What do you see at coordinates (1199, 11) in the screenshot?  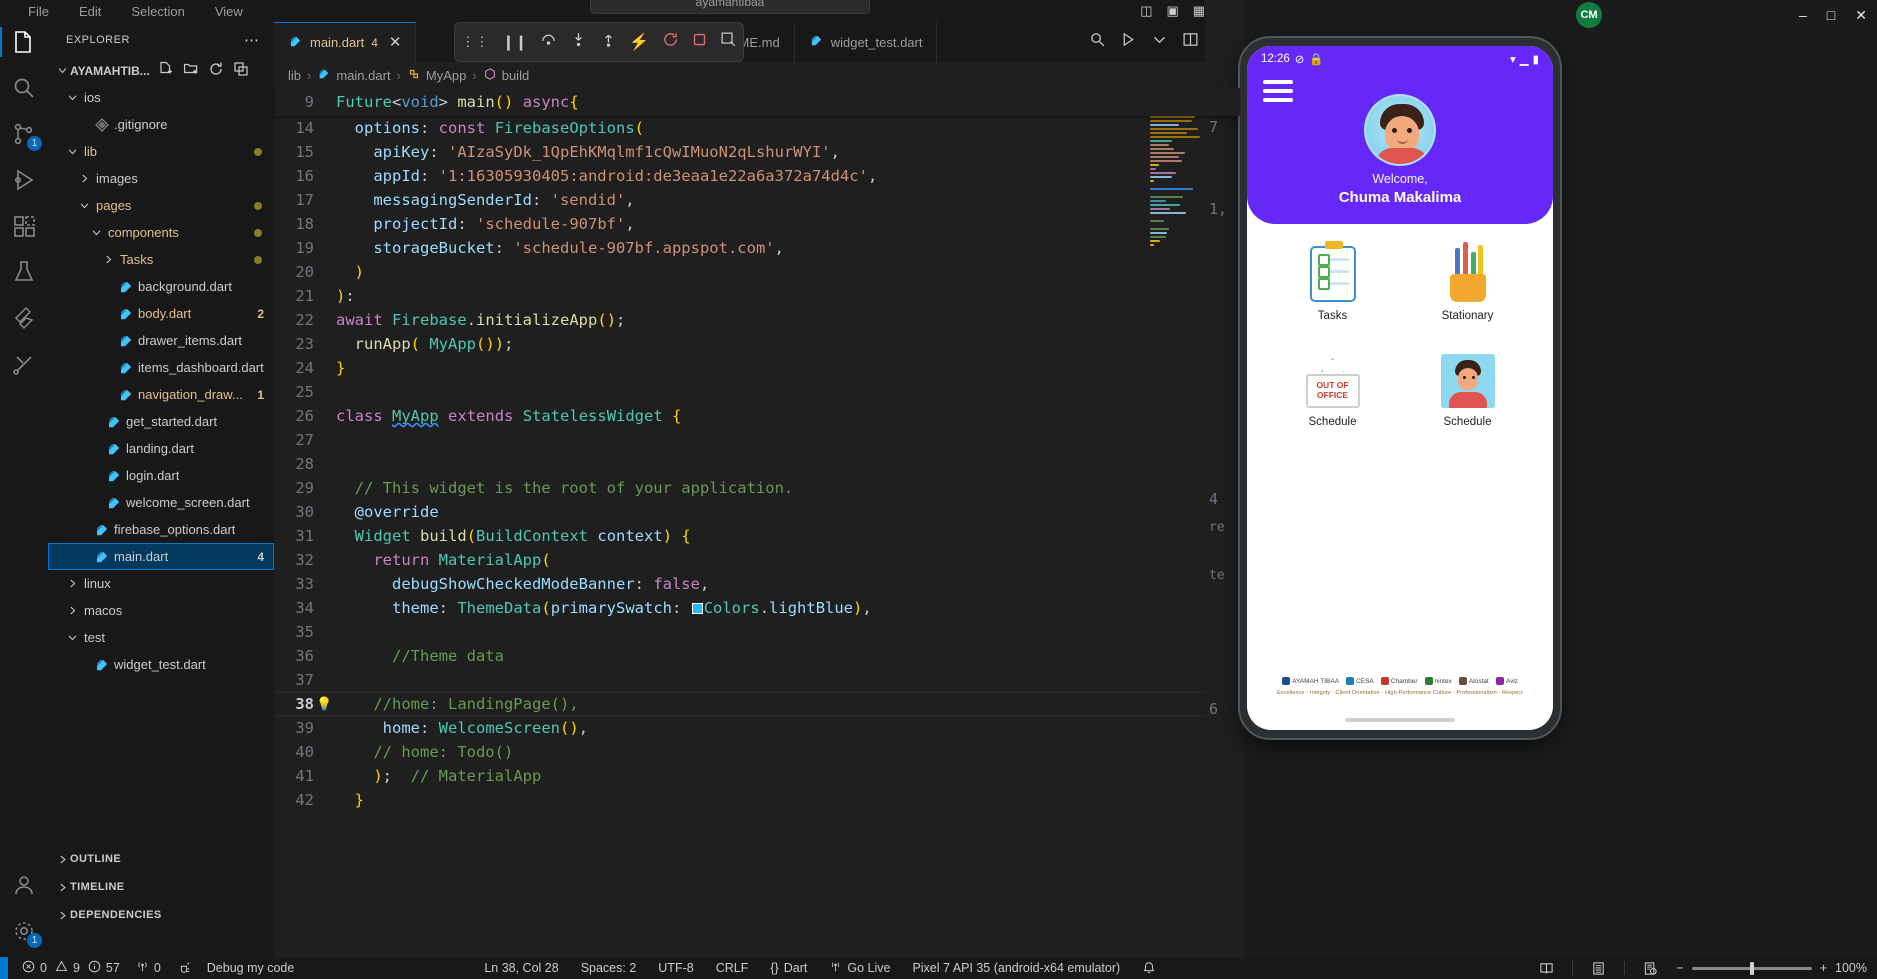 I see `layout-grid-icon: ▦` at bounding box center [1199, 11].